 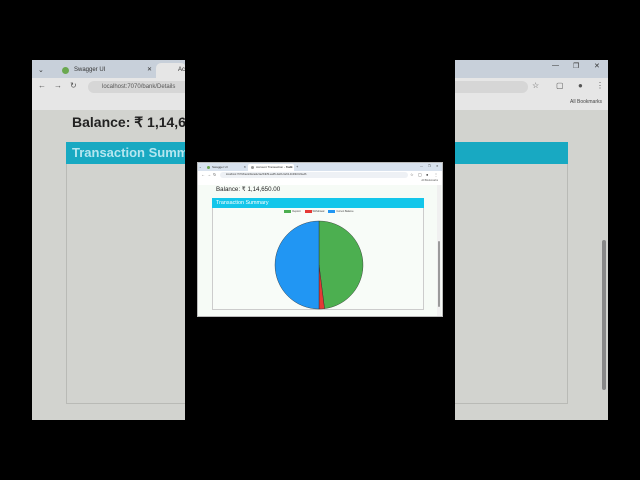 I want to click on pie-slice-current-balance, so click(x=297, y=265).